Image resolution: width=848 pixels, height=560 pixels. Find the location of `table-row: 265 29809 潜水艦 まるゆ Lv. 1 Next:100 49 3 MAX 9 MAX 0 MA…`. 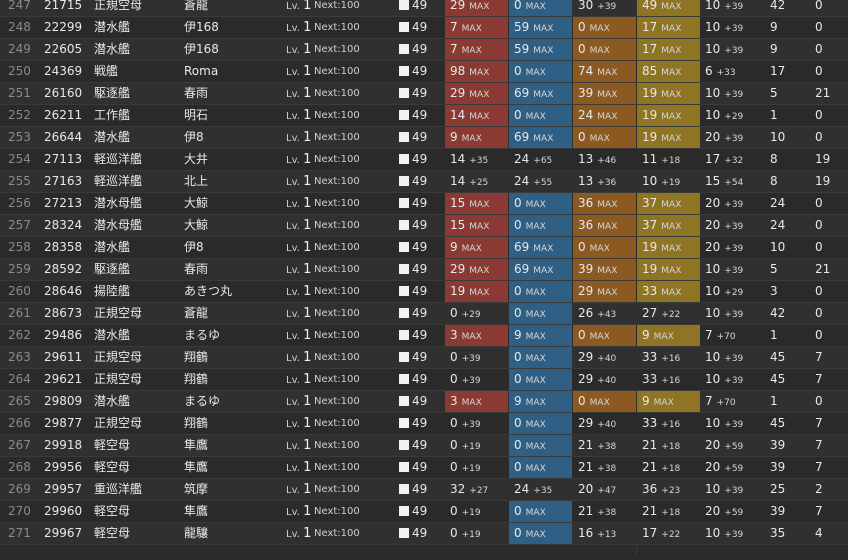

table-row: 265 29809 潜水艦 まるゆ Lv. 1 Next:100 49 3 MAX 9 MAX 0 MA… is located at coordinates (424, 402).